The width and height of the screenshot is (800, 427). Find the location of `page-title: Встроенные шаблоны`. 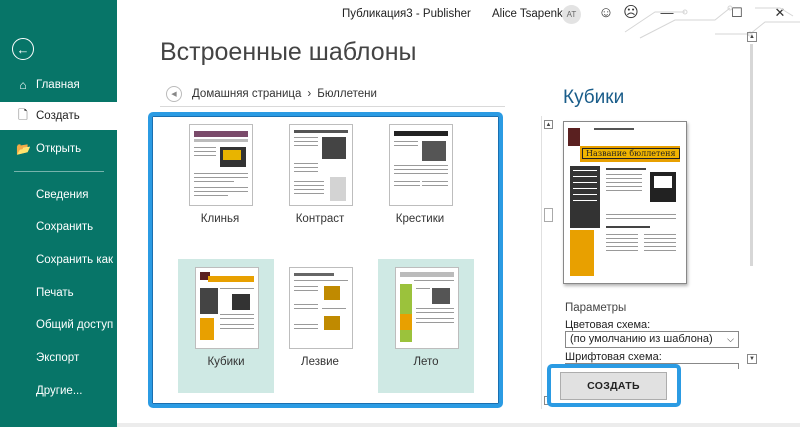

page-title: Встроенные шаблоны is located at coordinates (288, 52).